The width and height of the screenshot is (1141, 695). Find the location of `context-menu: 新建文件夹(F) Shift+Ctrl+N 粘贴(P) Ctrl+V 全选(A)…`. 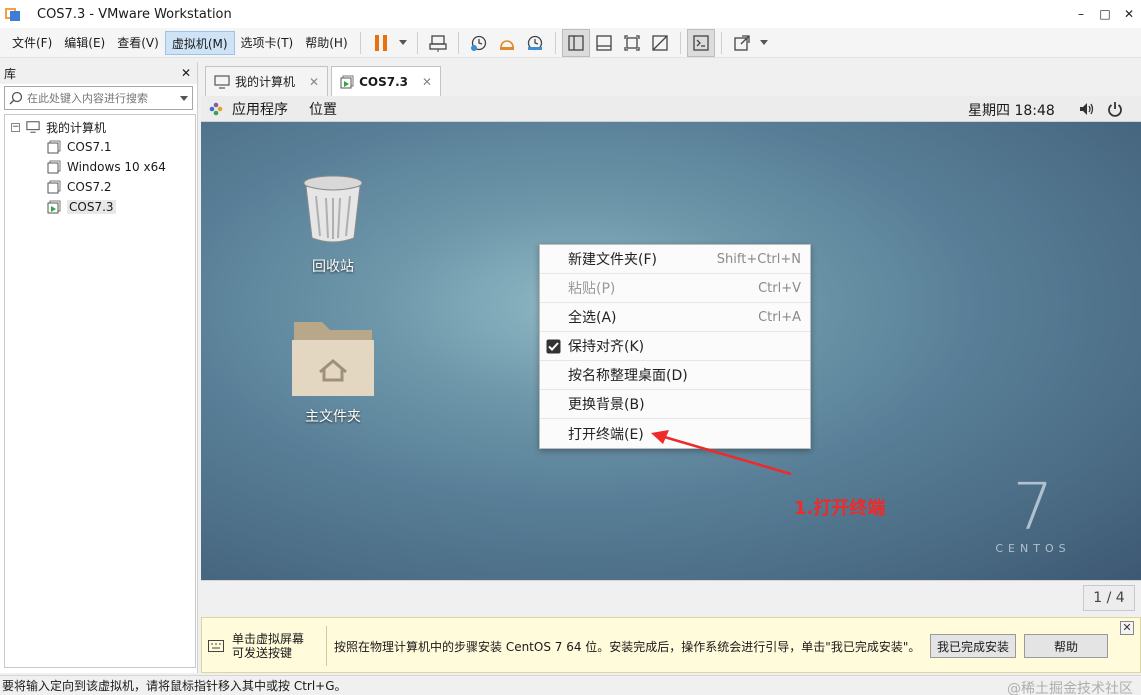

context-menu: 新建文件夹(F) Shift+Ctrl+N 粘贴(P) Ctrl+V 全选(A)… is located at coordinates (675, 346).